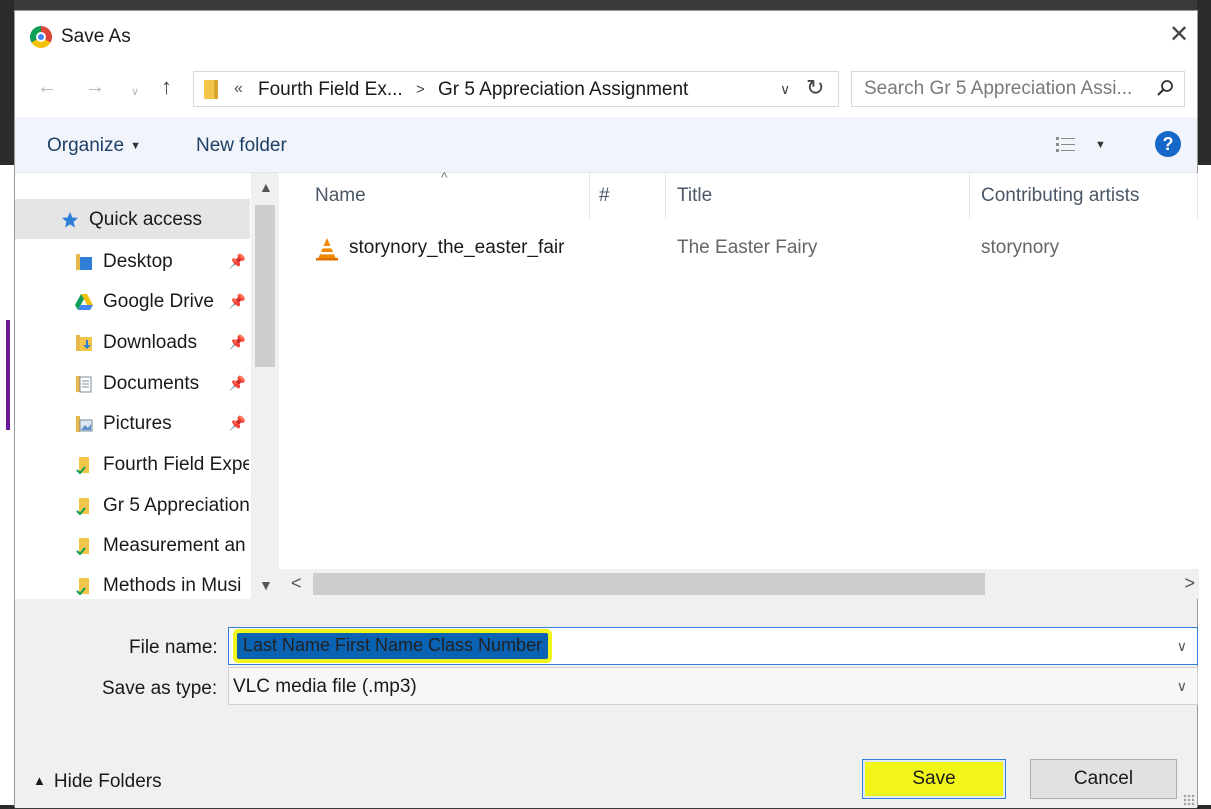  Describe the element at coordinates (145, 219) in the screenshot. I see `sidebar-item-label: Quick access` at that location.